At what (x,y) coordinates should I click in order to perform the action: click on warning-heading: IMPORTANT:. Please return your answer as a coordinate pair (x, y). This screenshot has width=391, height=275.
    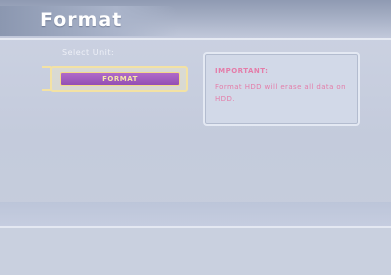
    Looking at the image, I should click on (242, 71).